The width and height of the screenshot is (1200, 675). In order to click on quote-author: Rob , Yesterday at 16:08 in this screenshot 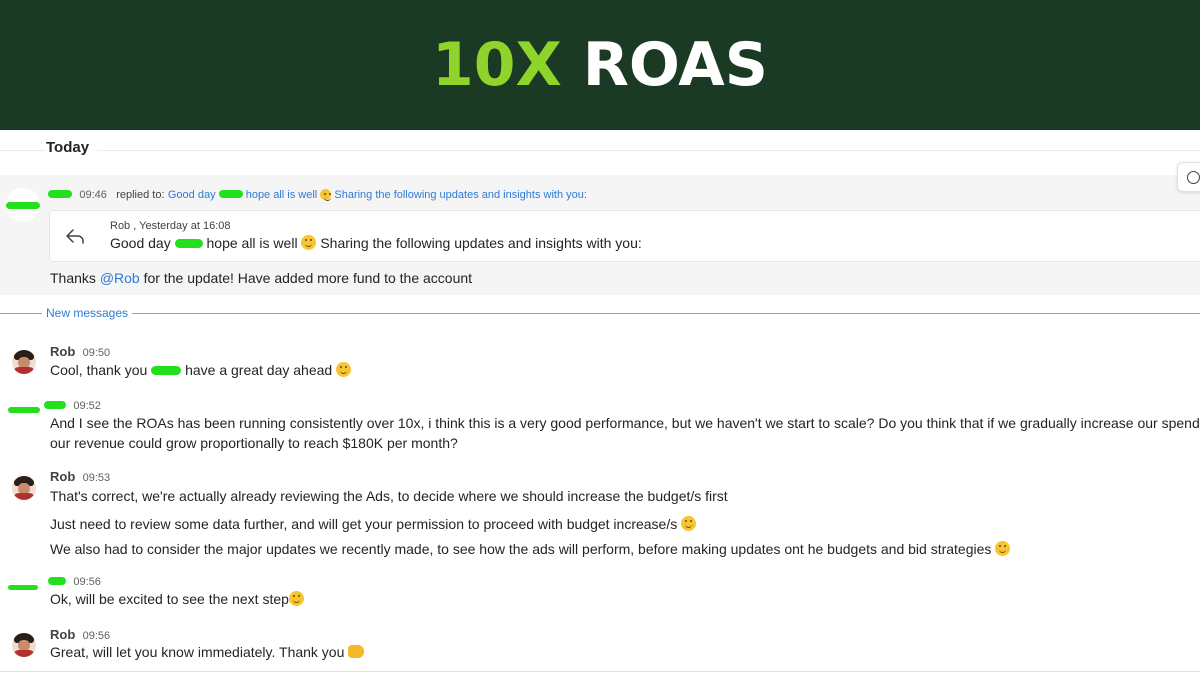, I will do `click(170, 226)`.